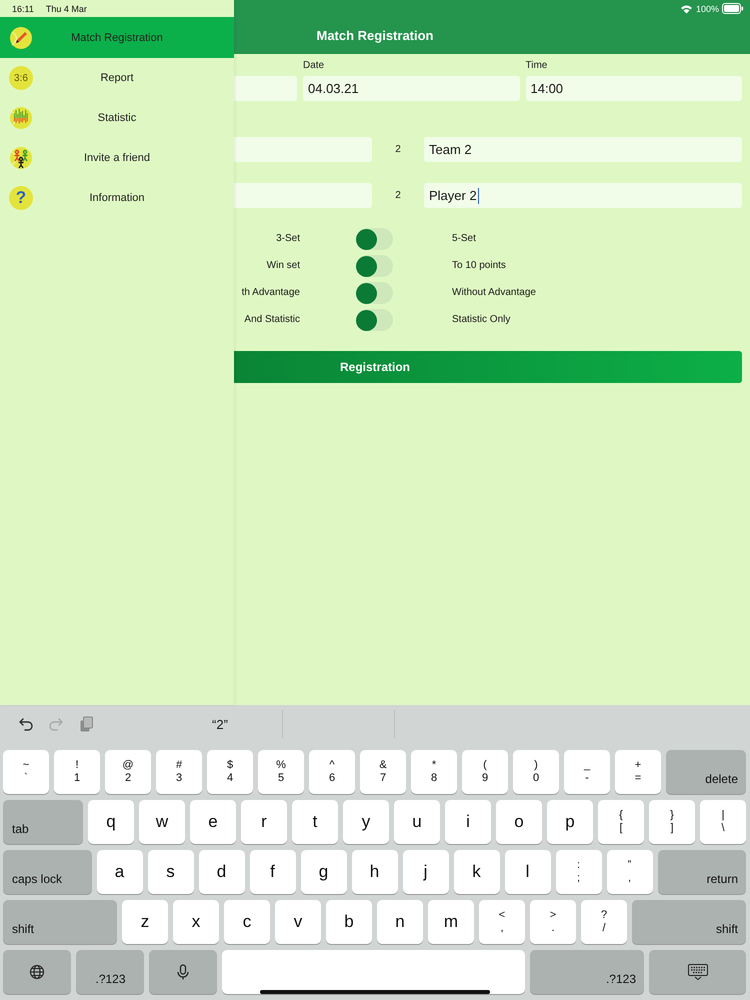 Image resolution: width=750 pixels, height=1000 pixels. What do you see at coordinates (536, 772) in the screenshot?
I see `key: ) 0` at bounding box center [536, 772].